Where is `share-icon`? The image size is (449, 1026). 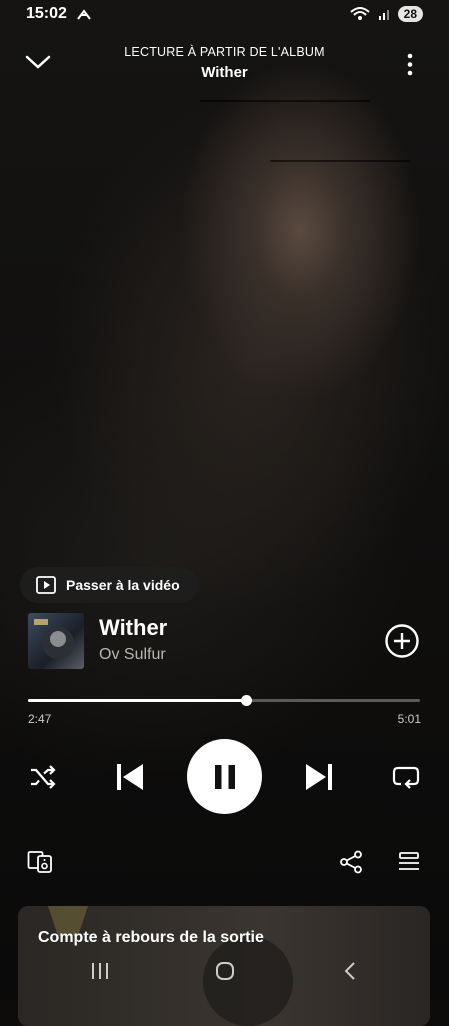
share-icon is located at coordinates (351, 862).